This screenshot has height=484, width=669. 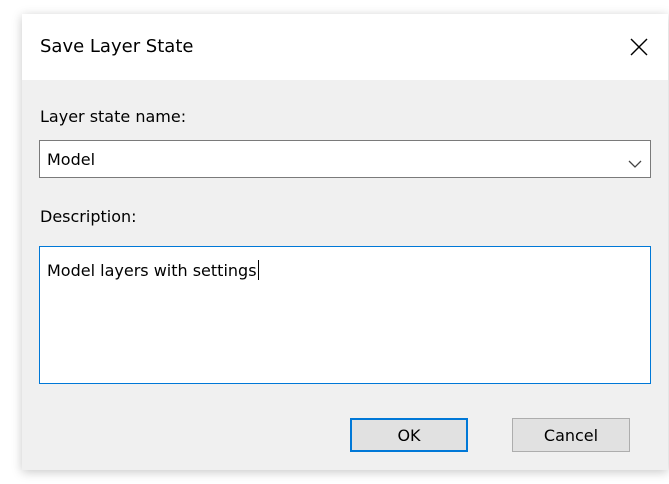 What do you see at coordinates (71, 159) in the screenshot?
I see `layer-state-name-value: Model` at bounding box center [71, 159].